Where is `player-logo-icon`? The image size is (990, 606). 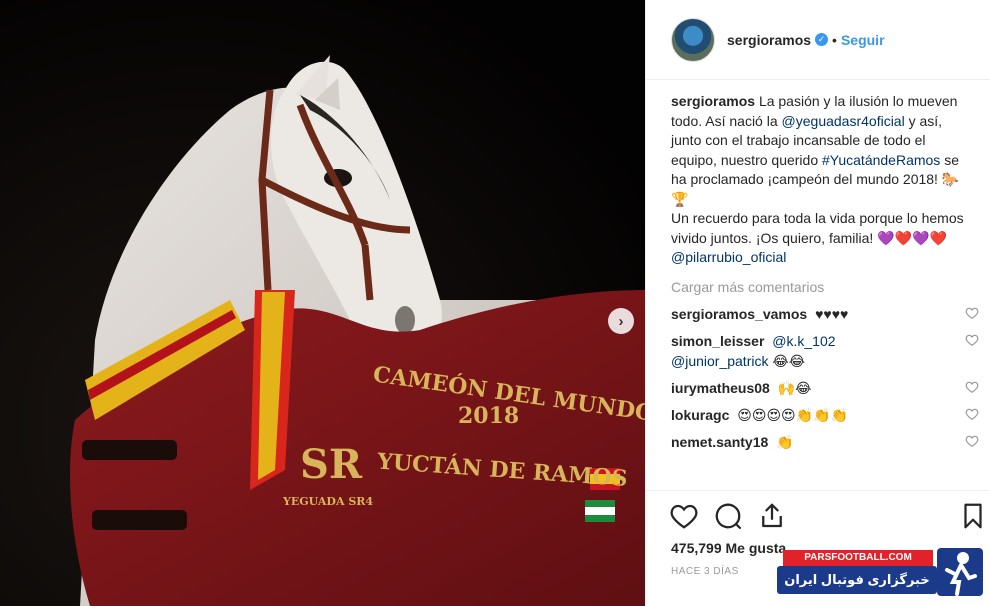 player-logo-icon is located at coordinates (961, 574).